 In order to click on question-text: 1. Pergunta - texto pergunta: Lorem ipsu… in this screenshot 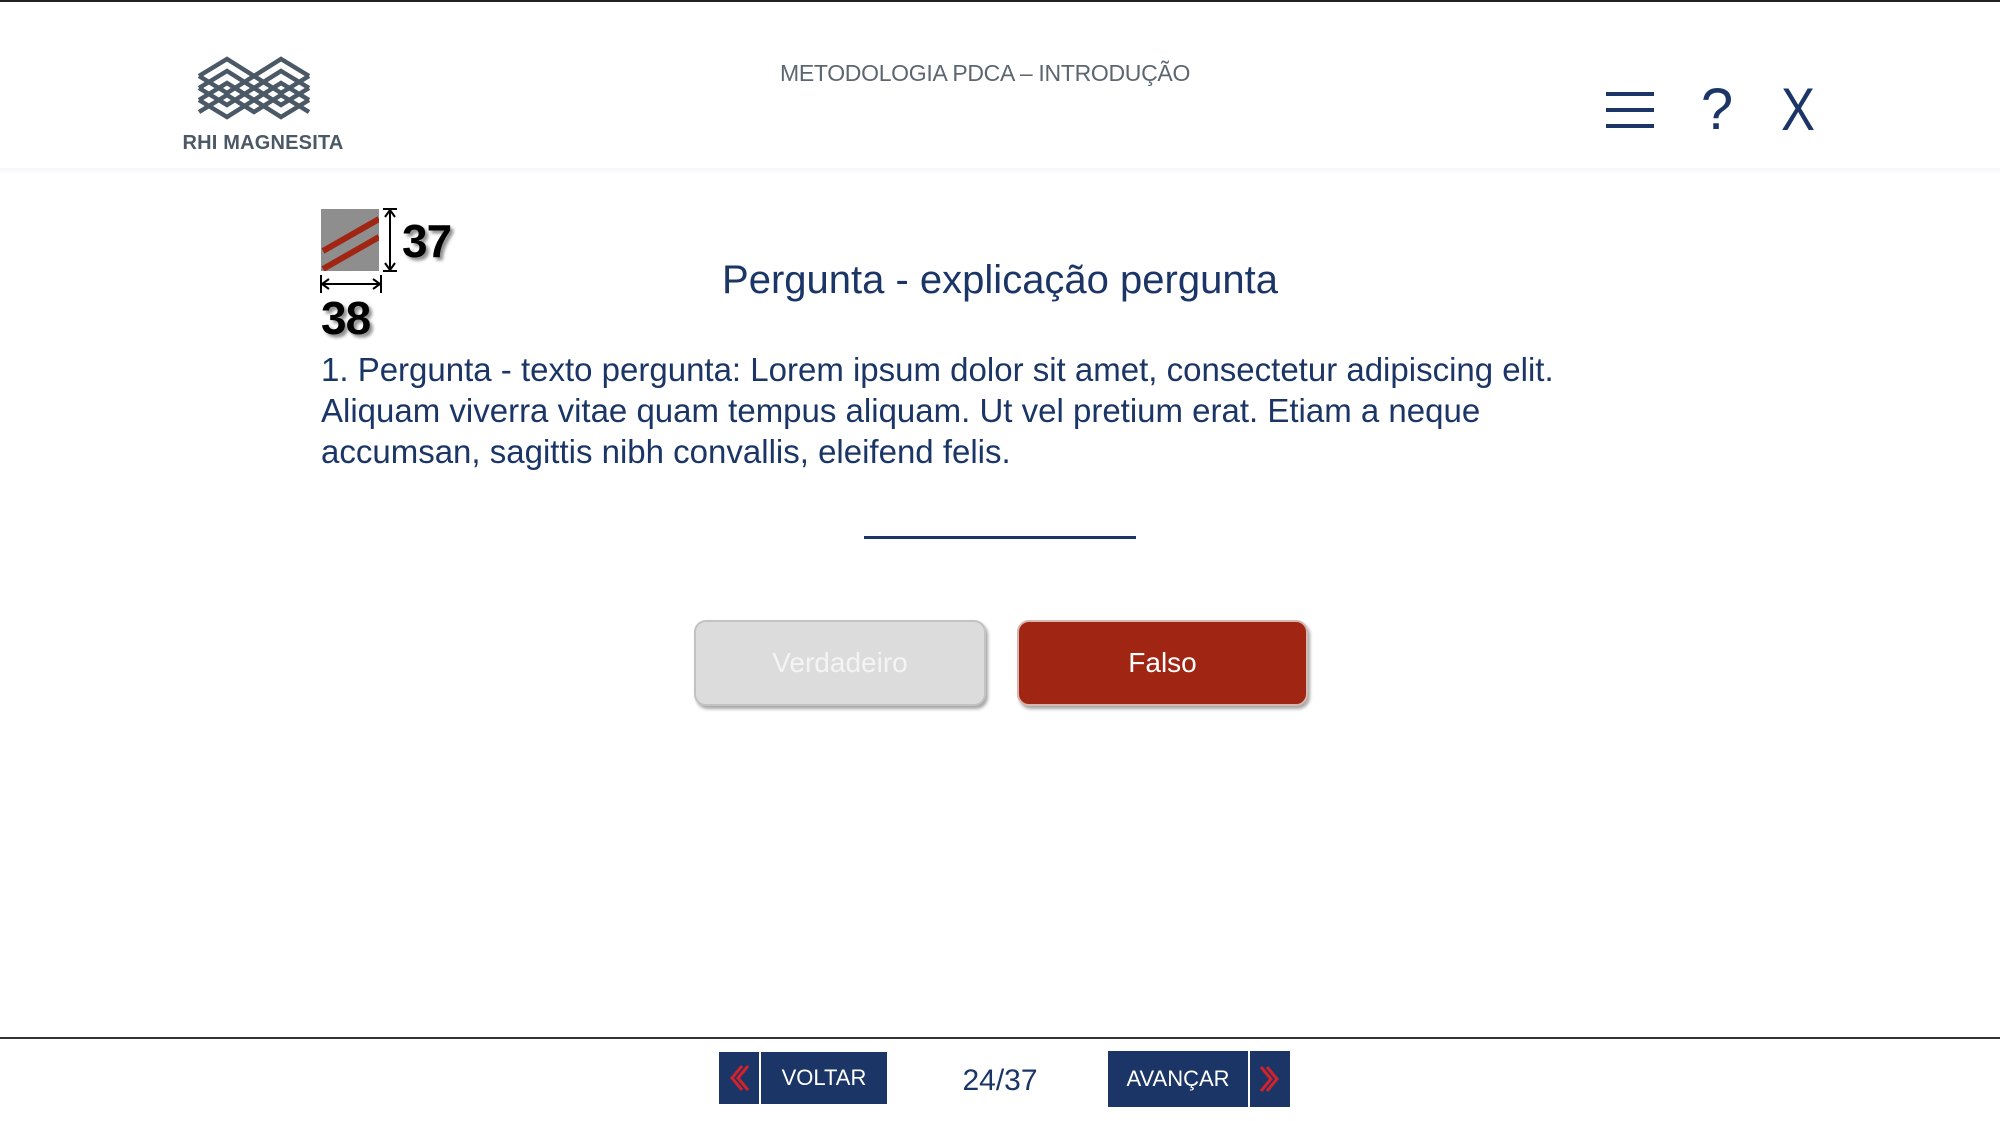, I will do `click(1021, 410)`.